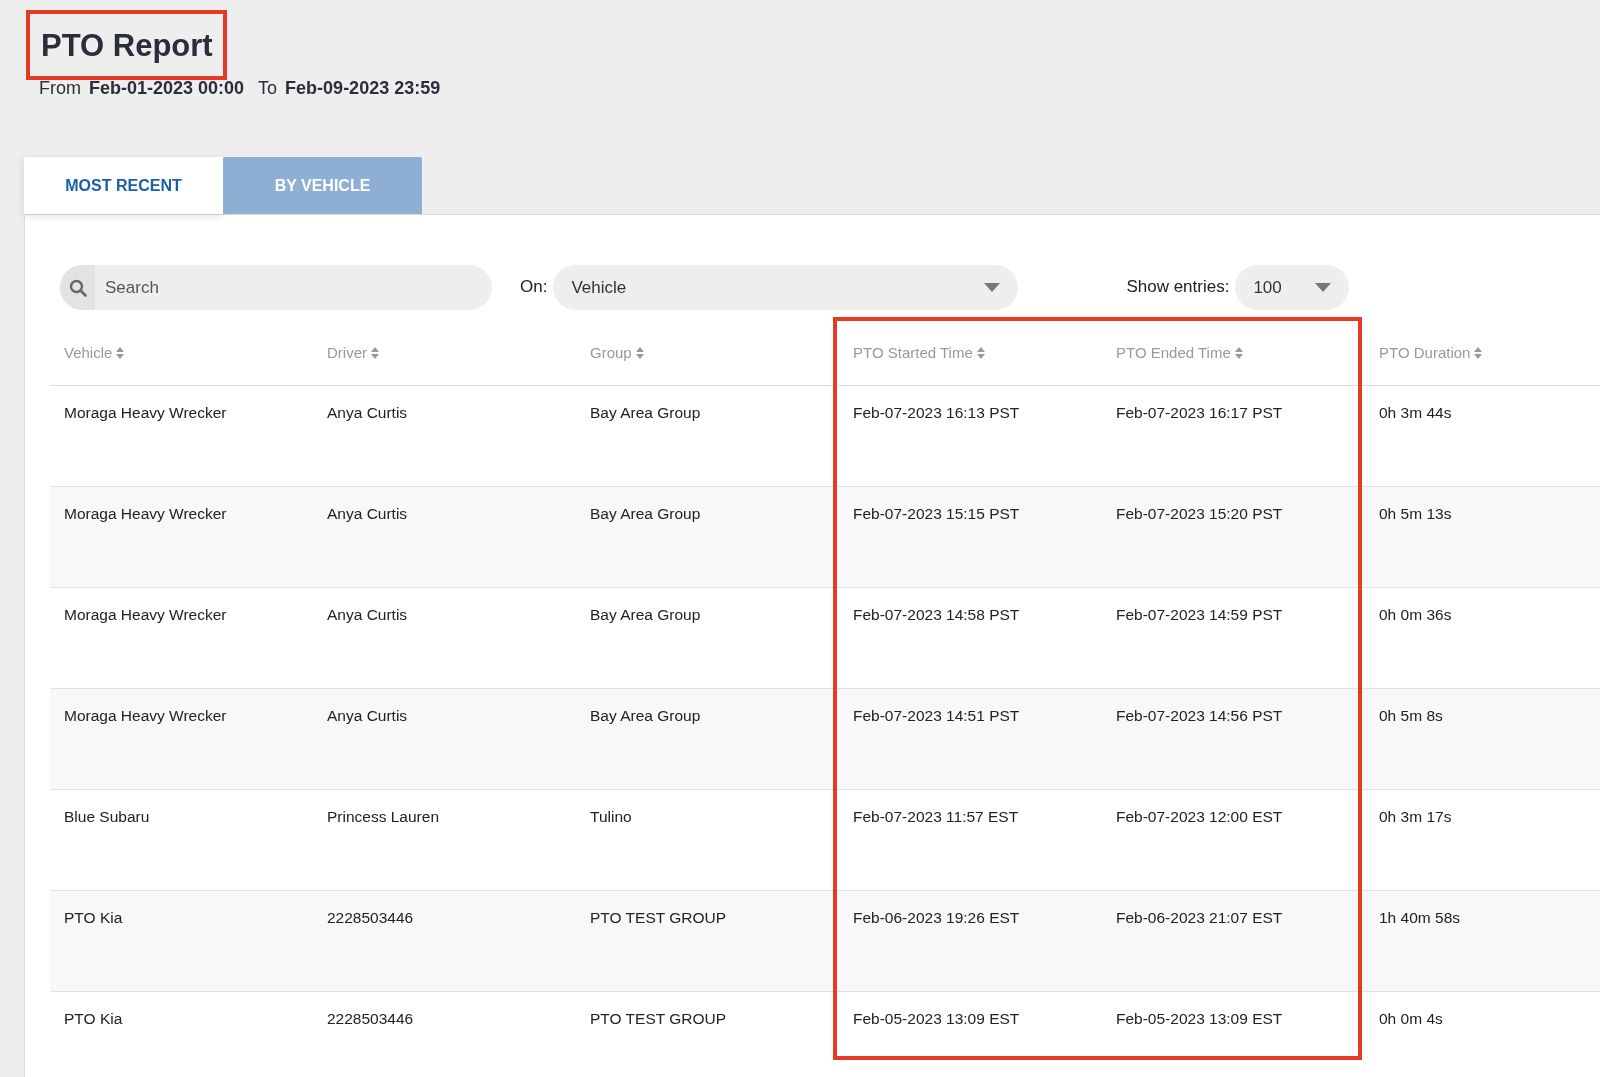  Describe the element at coordinates (1233, 739) in the screenshot. I see `table-cell: Feb-07-2023 14:56 PST` at that location.